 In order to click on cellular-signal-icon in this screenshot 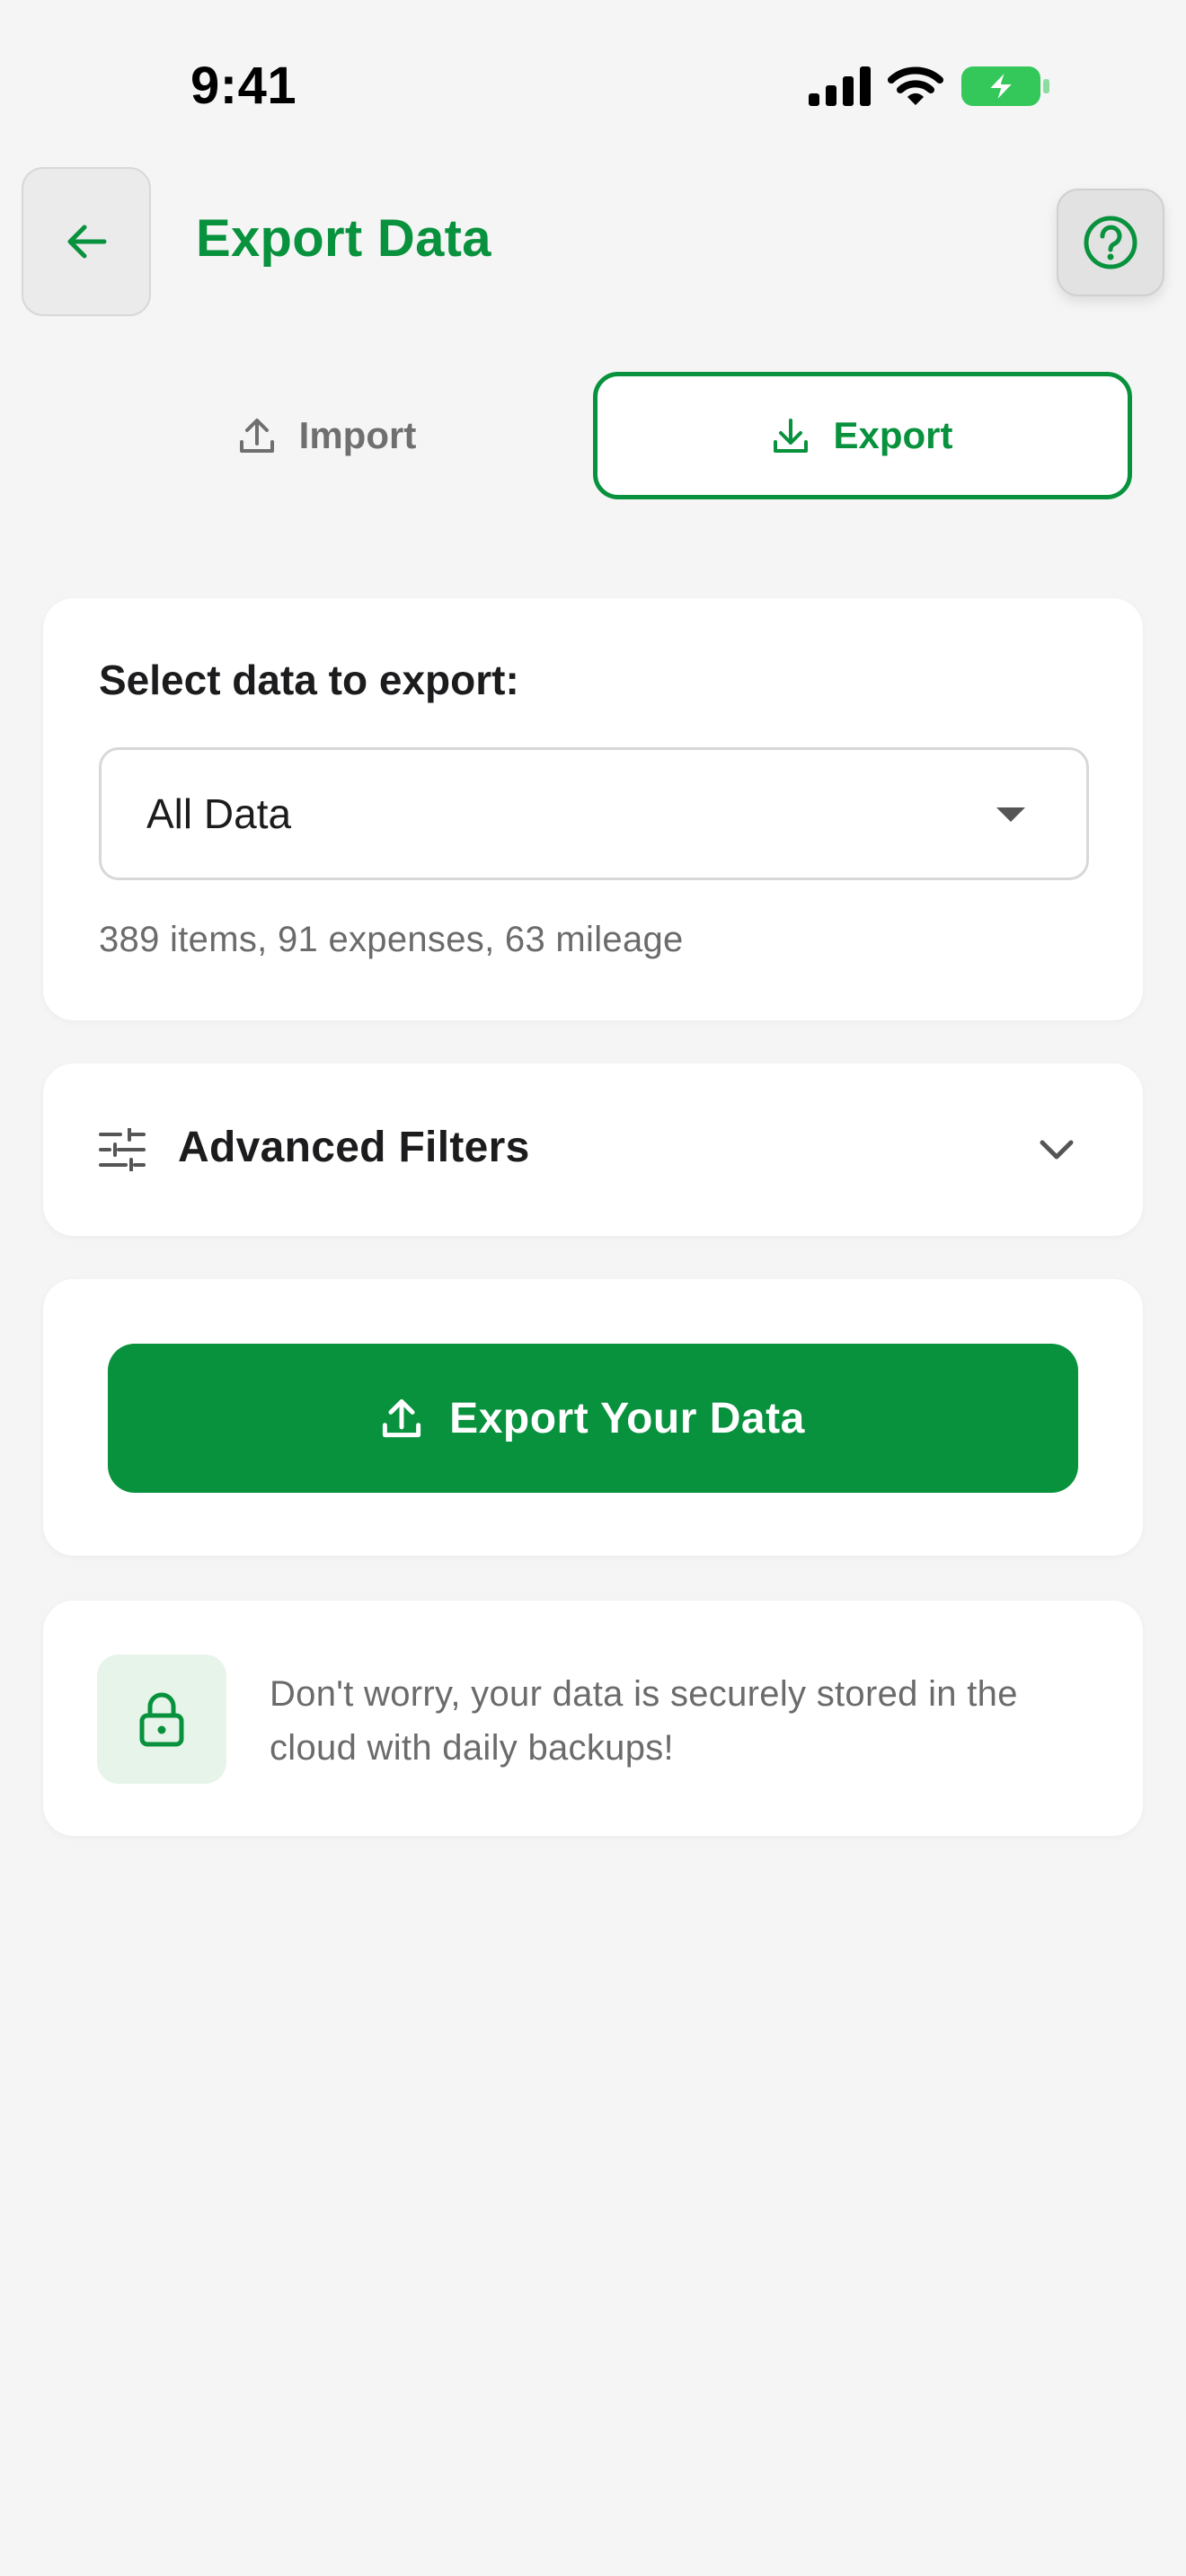, I will do `click(840, 86)`.